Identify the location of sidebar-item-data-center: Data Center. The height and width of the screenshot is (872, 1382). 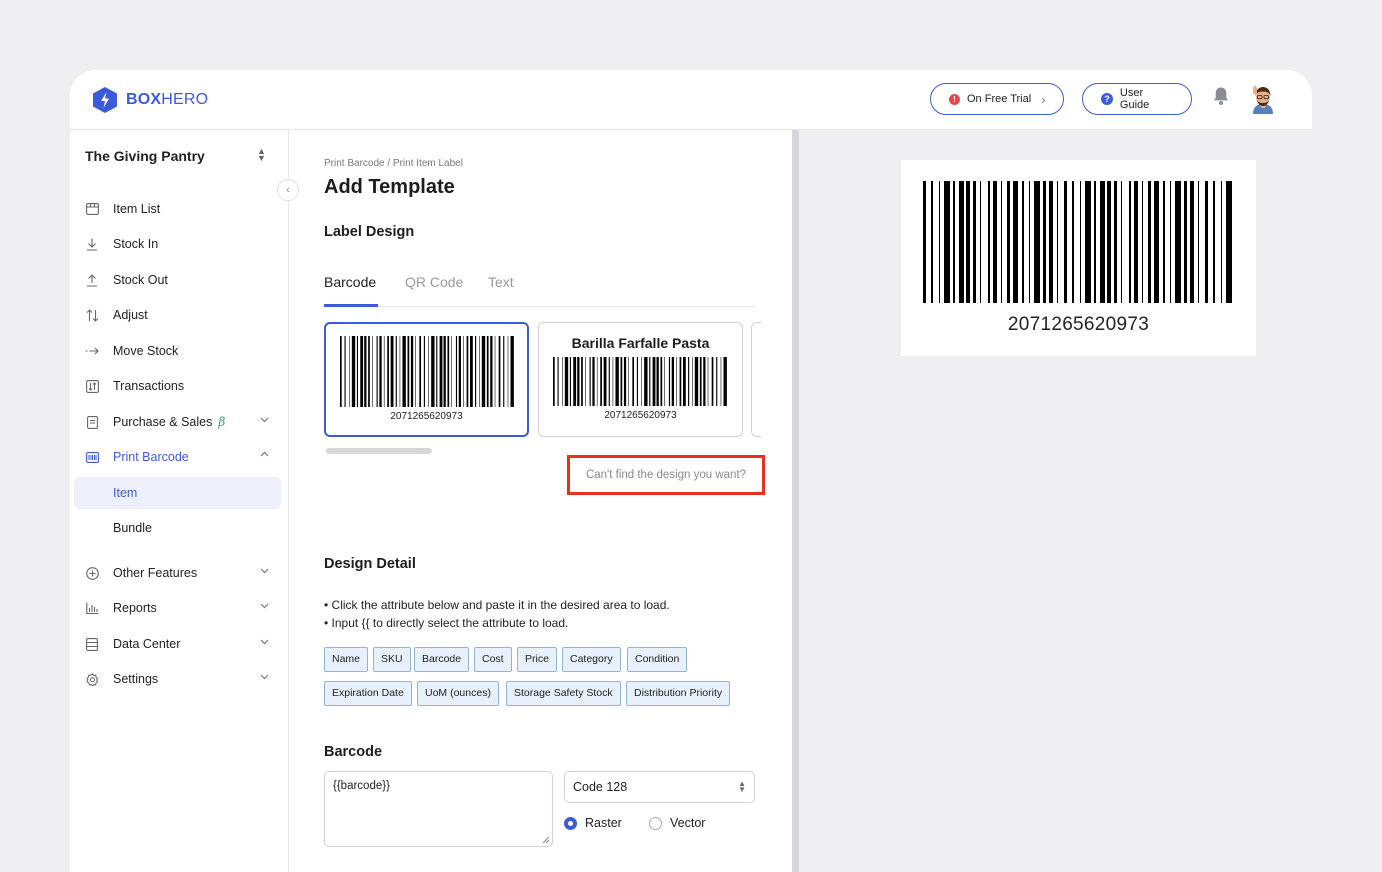
(177, 644).